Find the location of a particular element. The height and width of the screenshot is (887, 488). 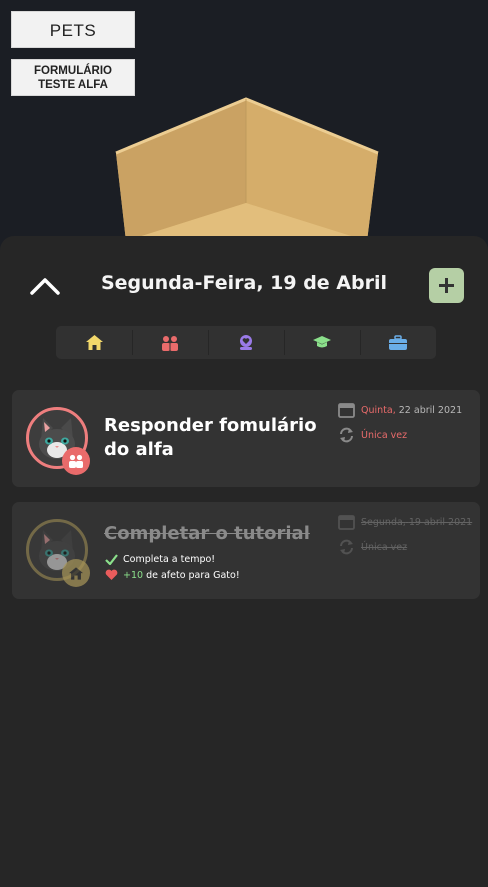

task-day: Segunda, is located at coordinates (383, 522).